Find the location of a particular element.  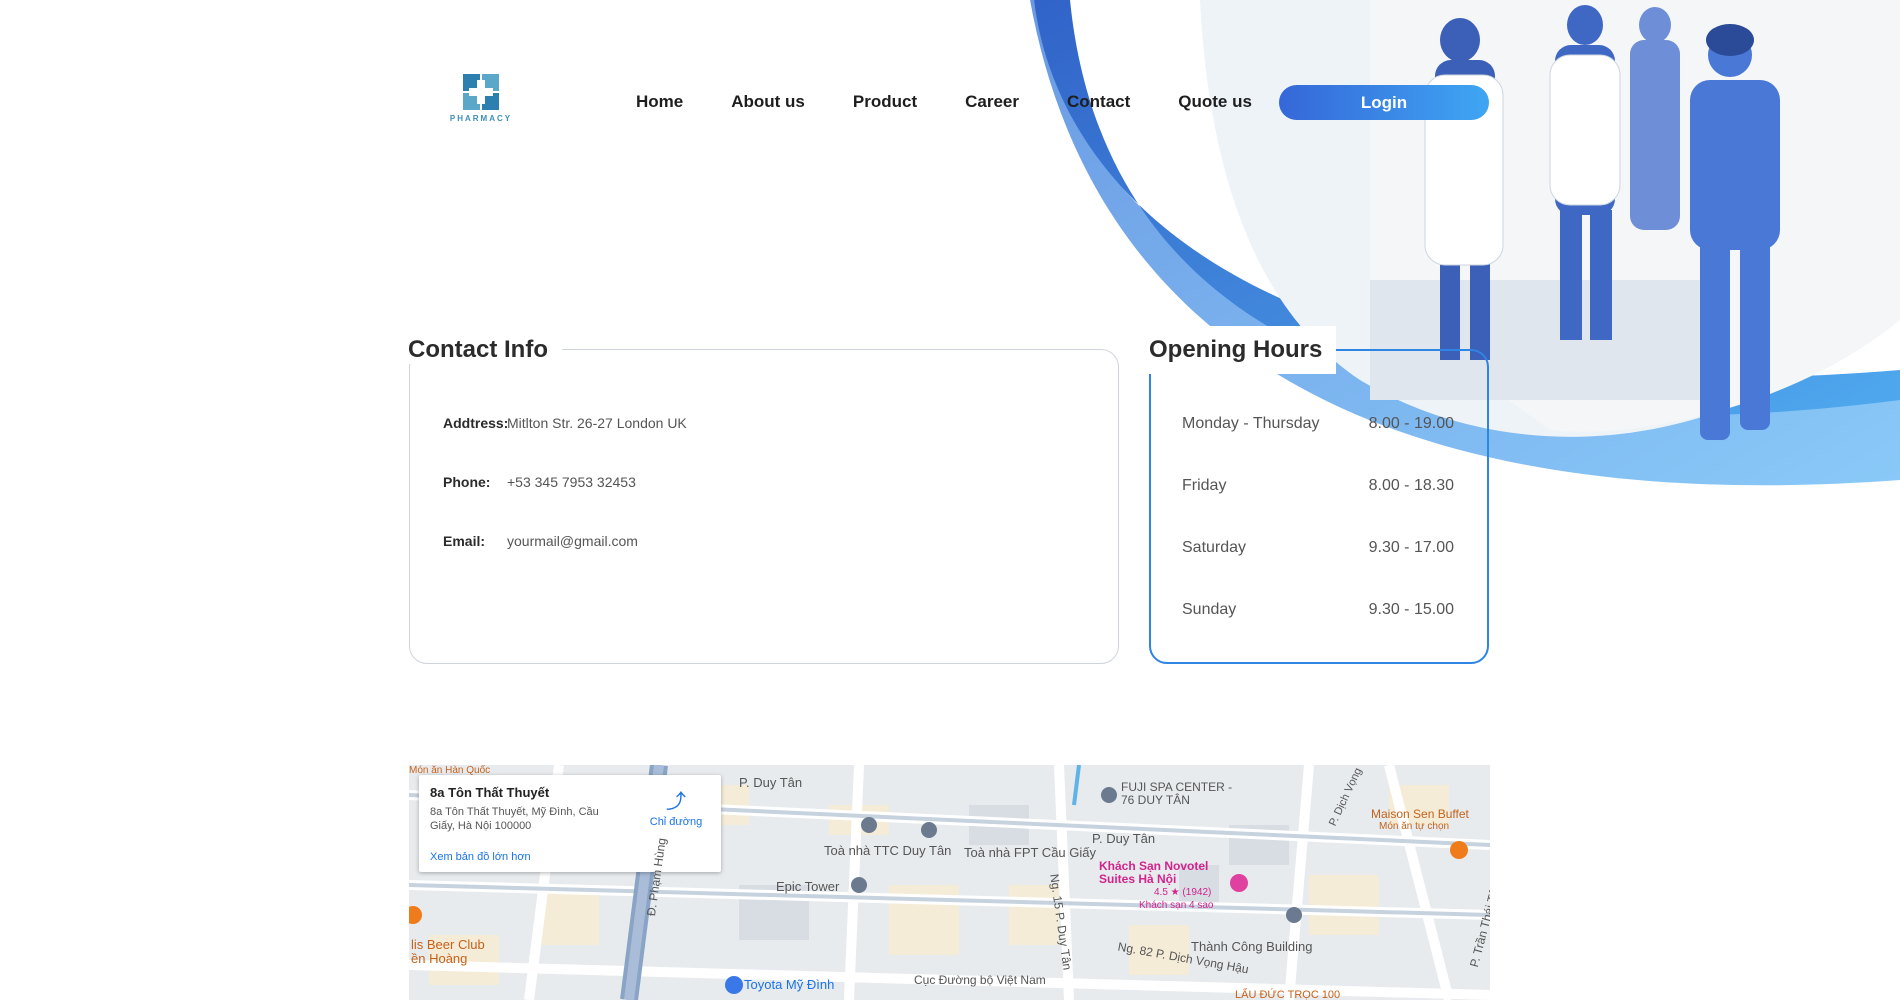

hours-time: 9.30 - 15.00 is located at coordinates (1411, 609).